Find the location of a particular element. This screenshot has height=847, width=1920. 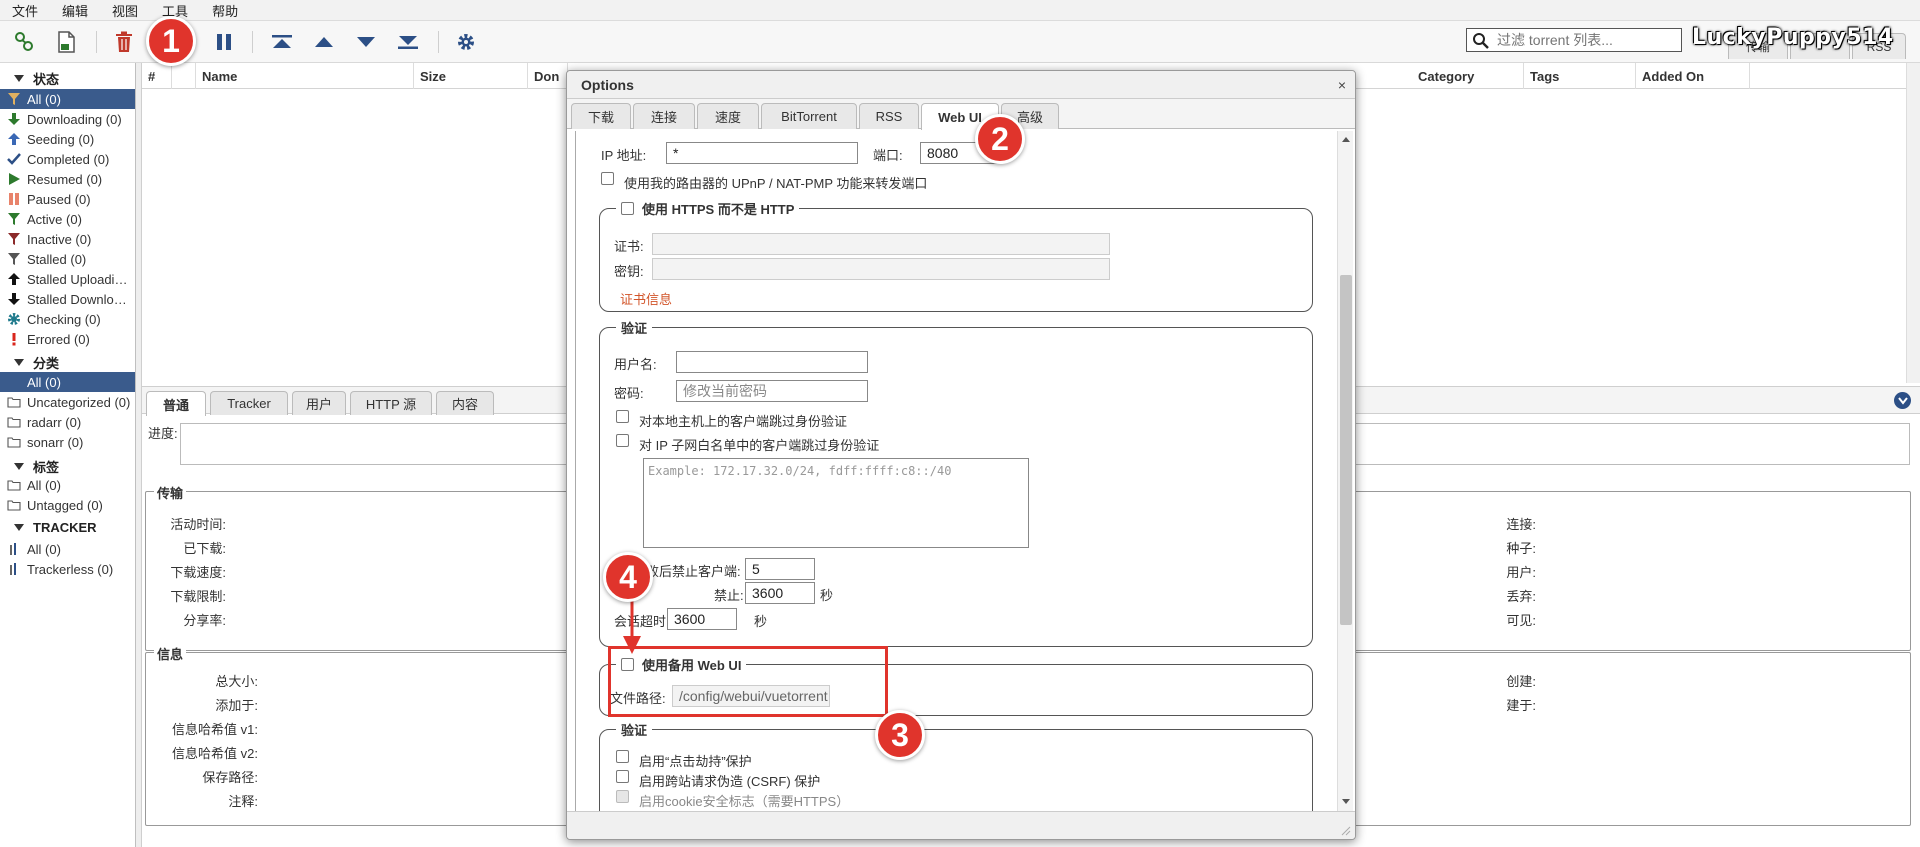

key-input is located at coordinates (881, 269).